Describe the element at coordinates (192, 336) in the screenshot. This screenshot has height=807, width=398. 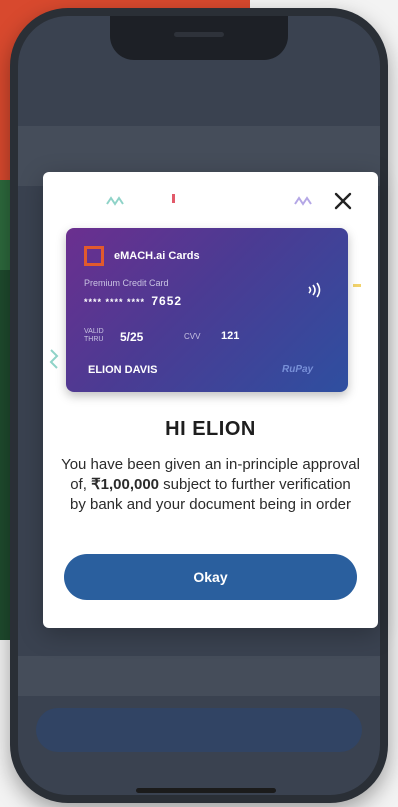
I see `card-cvv-label: CVV` at that location.